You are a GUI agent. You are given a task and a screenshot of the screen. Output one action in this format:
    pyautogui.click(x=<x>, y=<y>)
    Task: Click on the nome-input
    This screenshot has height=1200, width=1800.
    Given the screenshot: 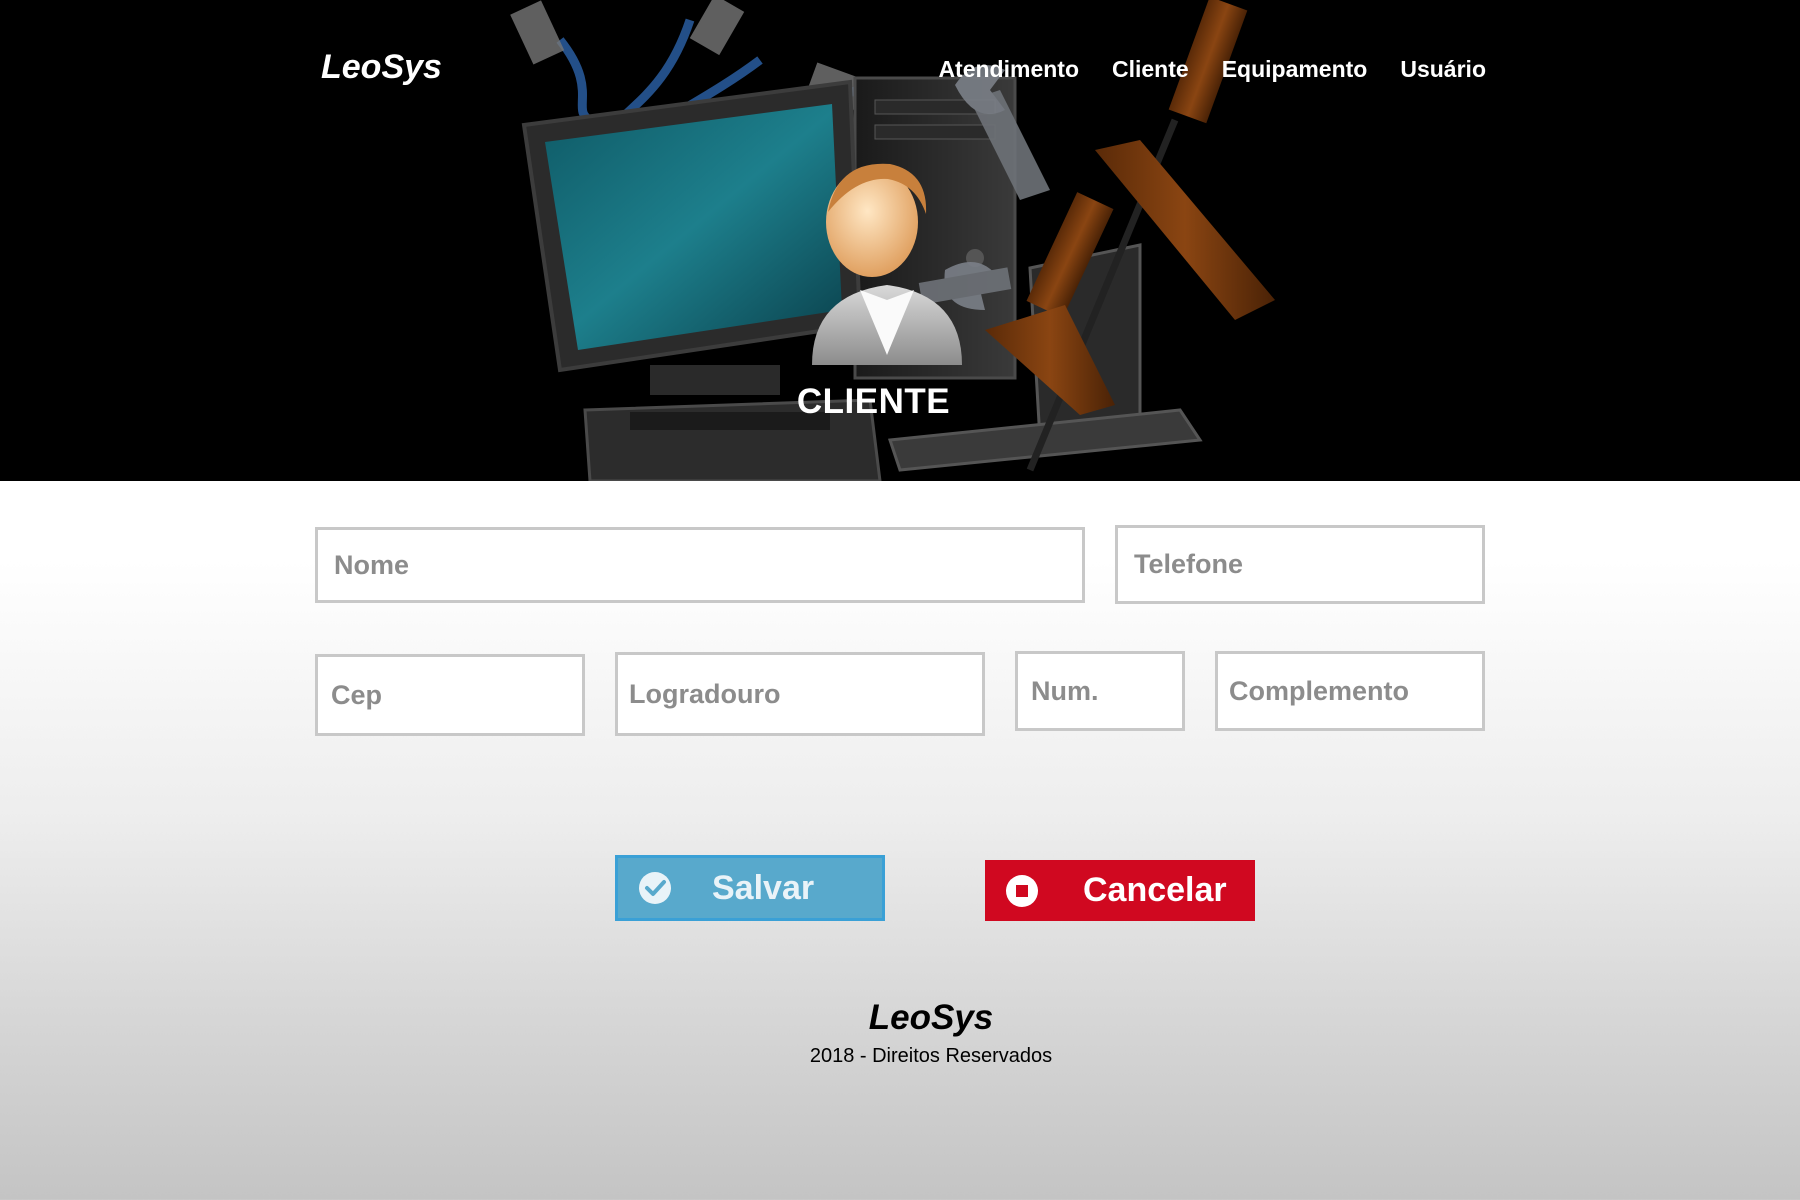 What is the action you would take?
    pyautogui.click(x=700, y=565)
    